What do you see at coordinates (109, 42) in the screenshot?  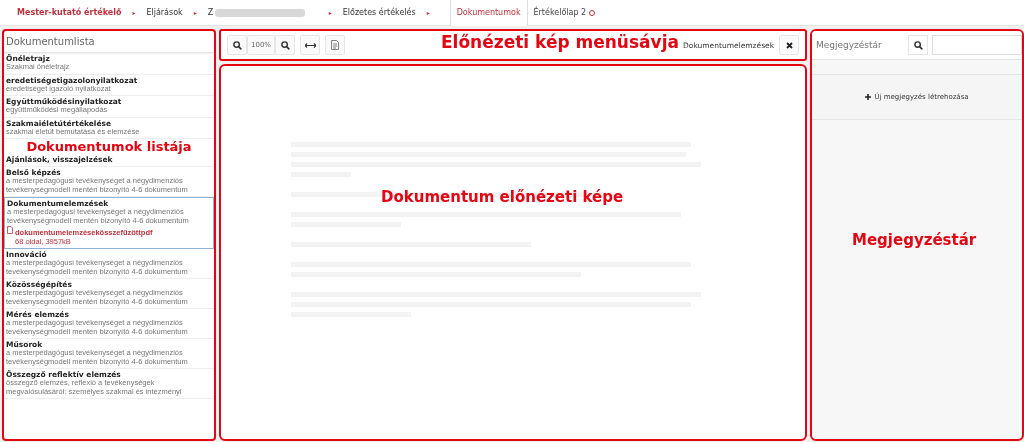 I see `panel-title: Dokumentumlista` at bounding box center [109, 42].